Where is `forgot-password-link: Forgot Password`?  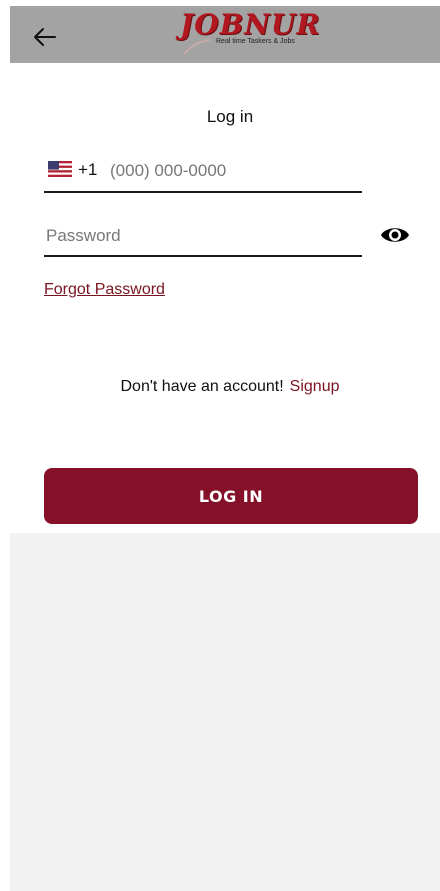
forgot-password-link: Forgot Password is located at coordinates (104, 290).